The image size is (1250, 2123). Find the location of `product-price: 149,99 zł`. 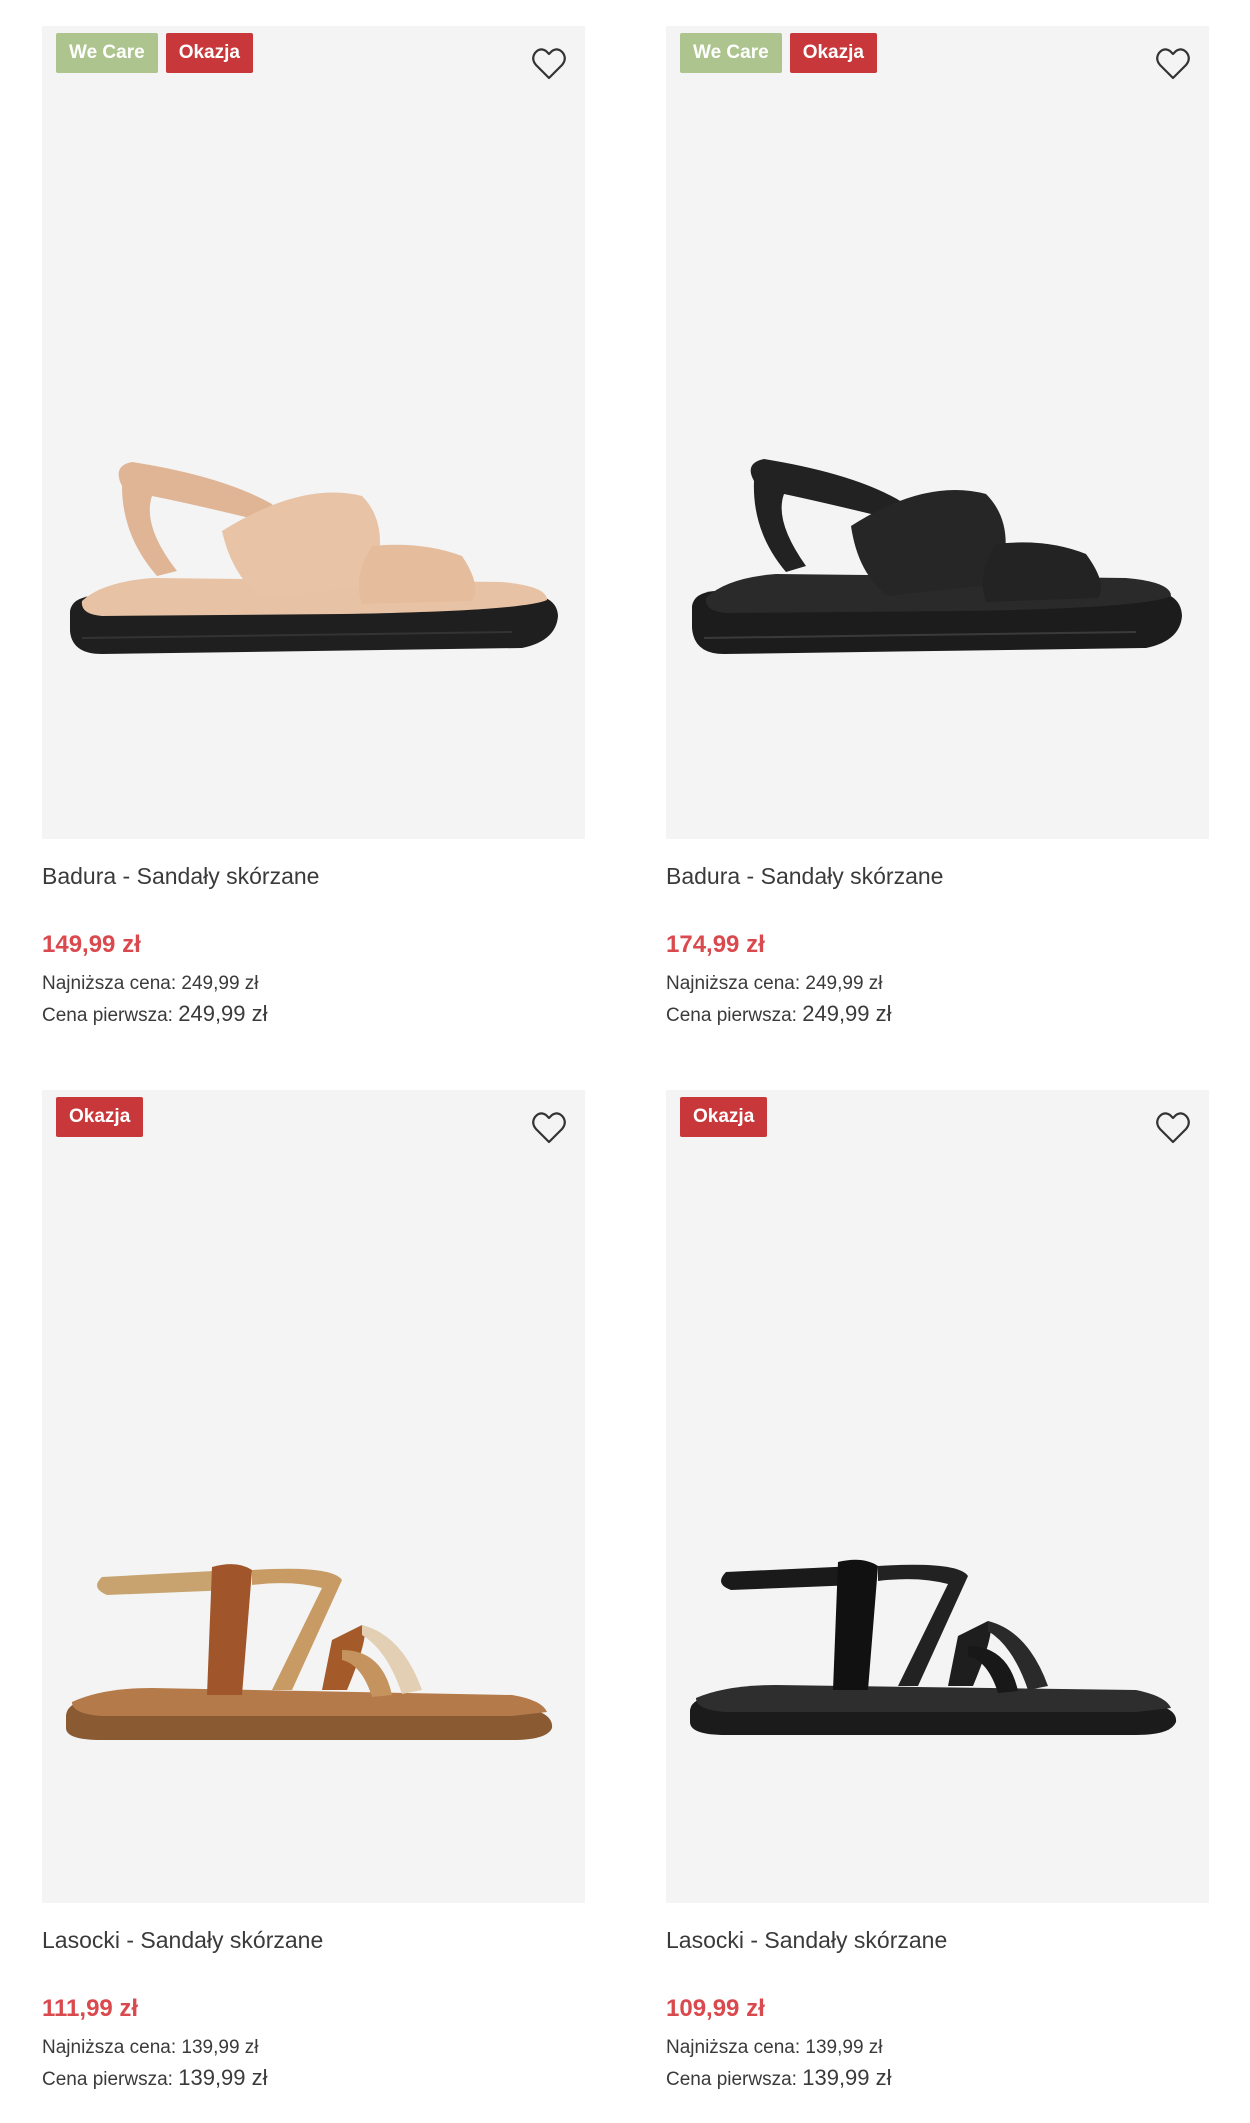

product-price: 149,99 zł is located at coordinates (91, 944).